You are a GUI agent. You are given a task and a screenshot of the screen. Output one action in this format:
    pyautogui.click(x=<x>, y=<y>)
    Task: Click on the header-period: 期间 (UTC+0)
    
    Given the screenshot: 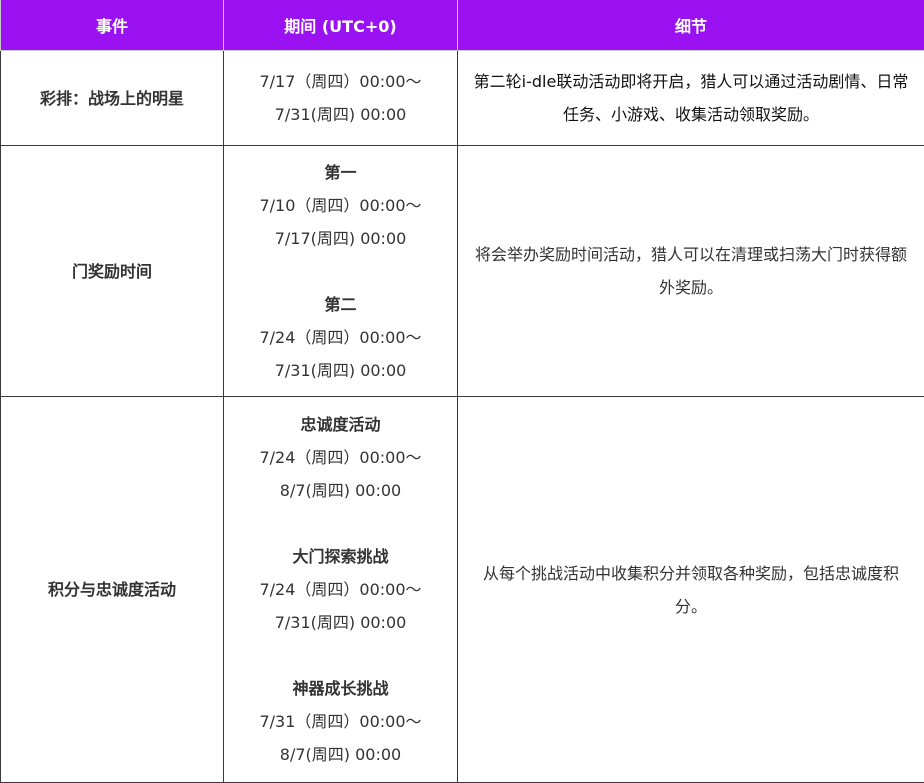 What is the action you would take?
    pyautogui.click(x=341, y=25)
    